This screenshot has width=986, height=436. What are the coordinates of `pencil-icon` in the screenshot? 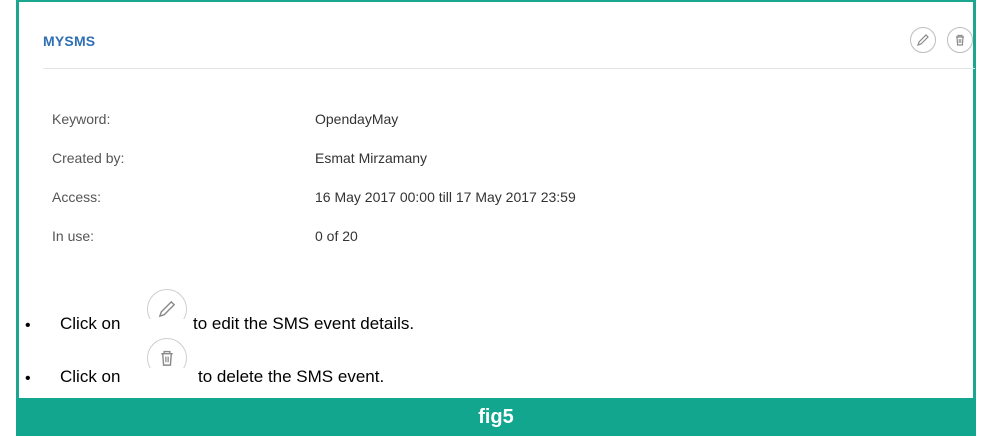 It's located at (923, 40).